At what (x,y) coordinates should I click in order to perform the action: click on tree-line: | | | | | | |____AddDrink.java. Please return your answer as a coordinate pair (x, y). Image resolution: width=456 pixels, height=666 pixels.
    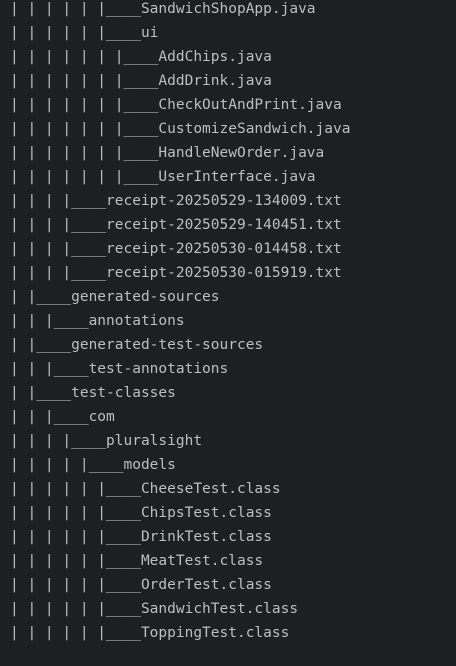
    Looking at the image, I should click on (141, 81).